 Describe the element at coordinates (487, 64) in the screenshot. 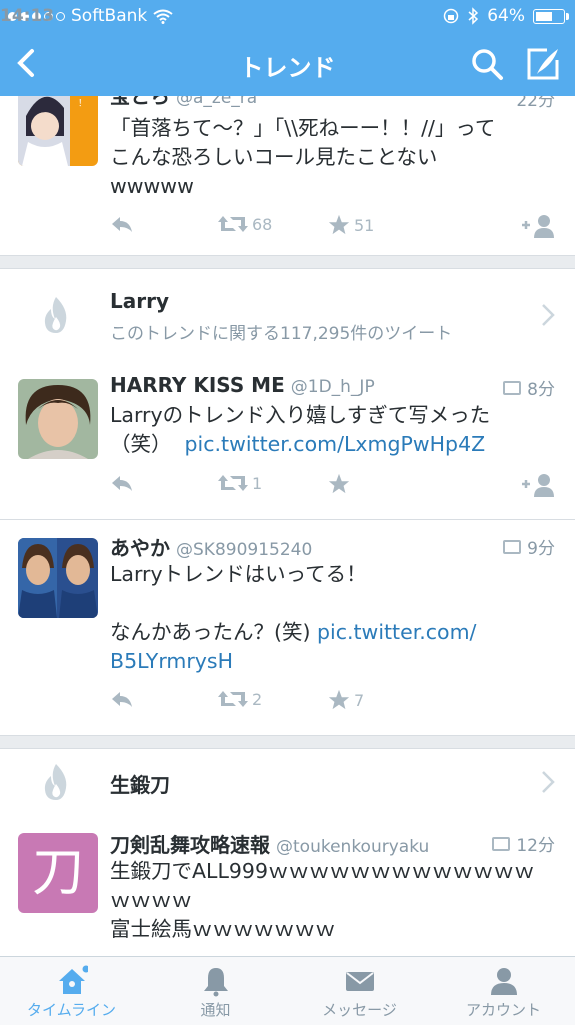

I see `search-icon` at that location.